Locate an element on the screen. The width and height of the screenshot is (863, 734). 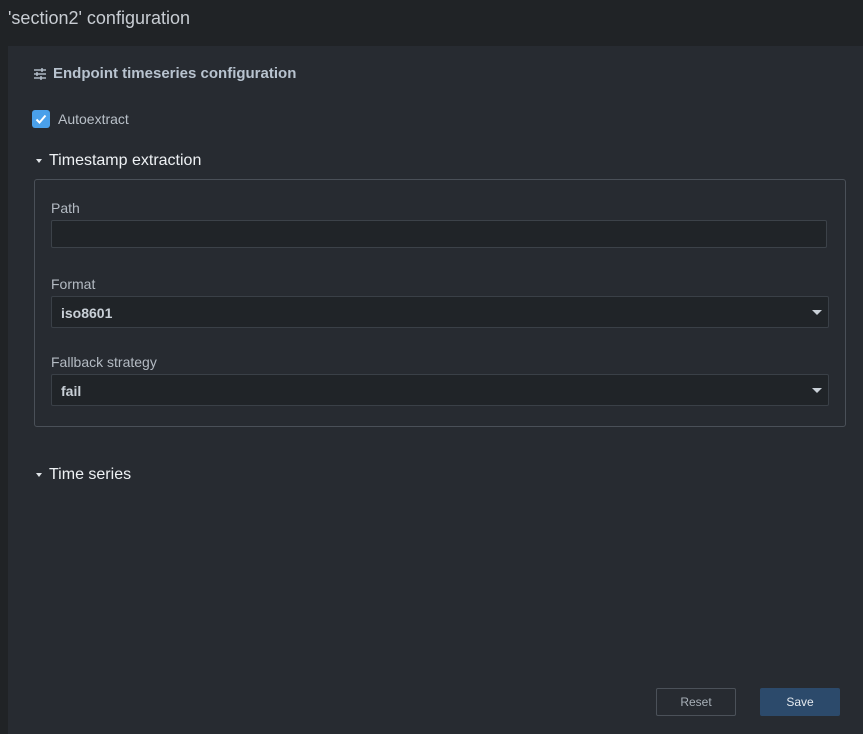
fallback-strategy-select: fail is located at coordinates (440, 390).